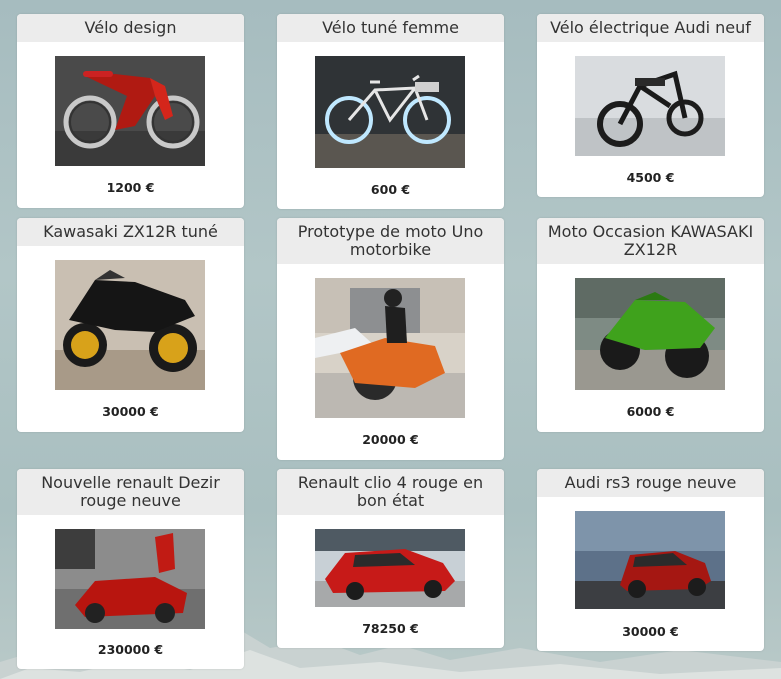  I want to click on listing-card-velo-tune-femme: Vélo tuné femme 600 €, so click(390, 111).